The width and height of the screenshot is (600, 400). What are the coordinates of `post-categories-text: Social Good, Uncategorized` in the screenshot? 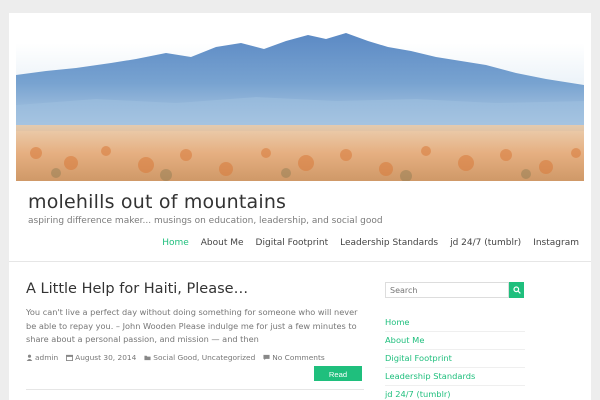 It's located at (204, 357).